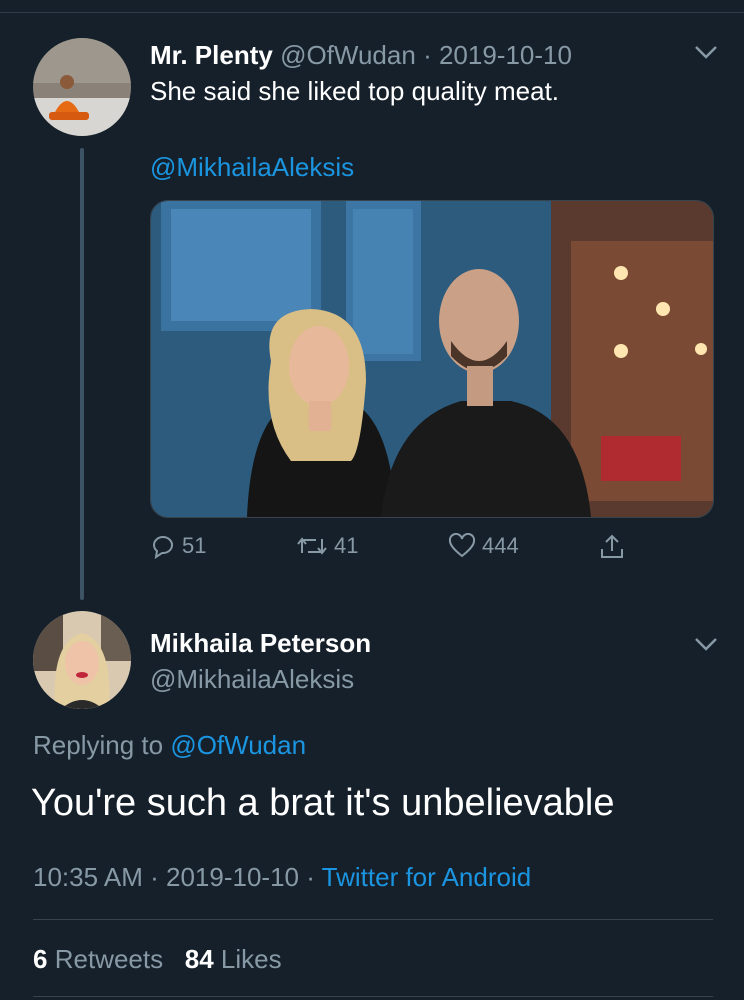 The height and width of the screenshot is (1000, 744). What do you see at coordinates (211, 55) in the screenshot?
I see `display-name: Mr. Plenty` at bounding box center [211, 55].